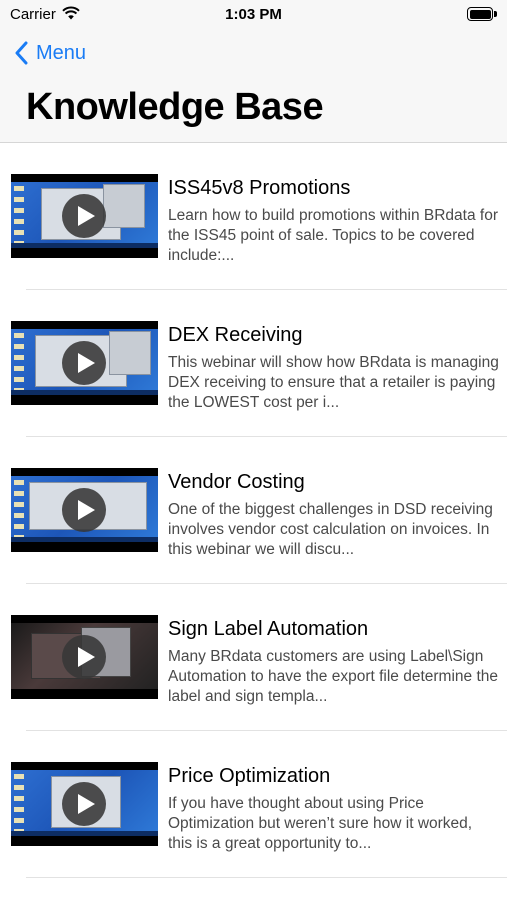 The image size is (507, 900). I want to click on clock: 1:03 PM, so click(253, 14).